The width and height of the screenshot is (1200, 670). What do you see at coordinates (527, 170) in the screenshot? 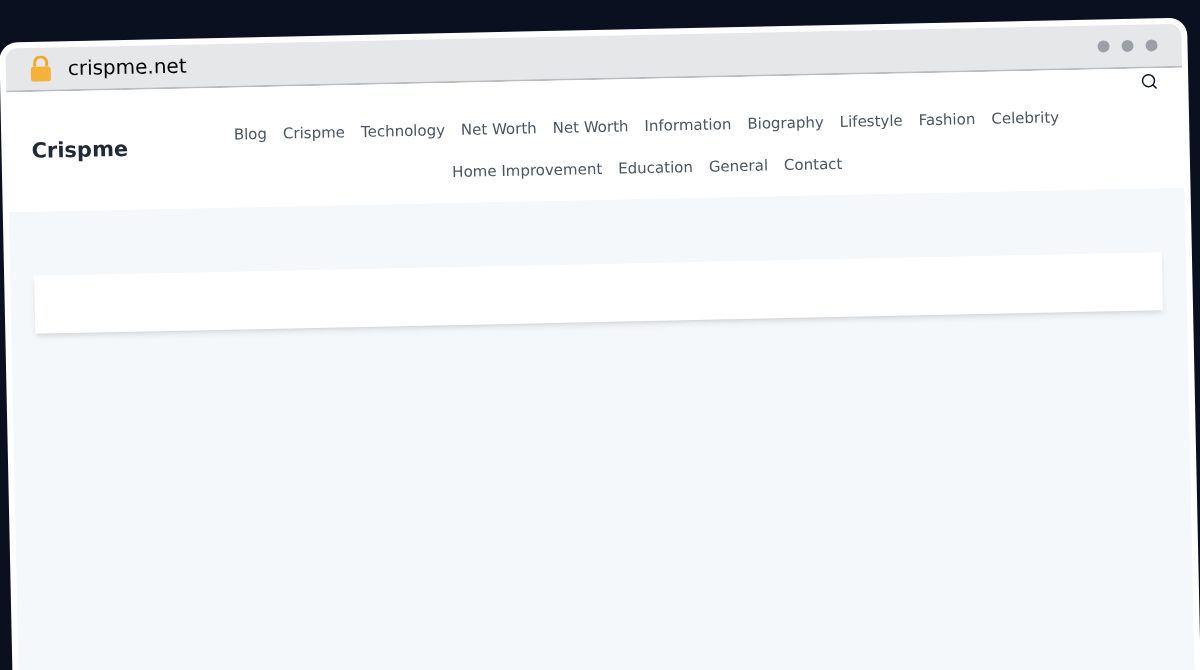
I see `nav-link: Home Improvement` at bounding box center [527, 170].